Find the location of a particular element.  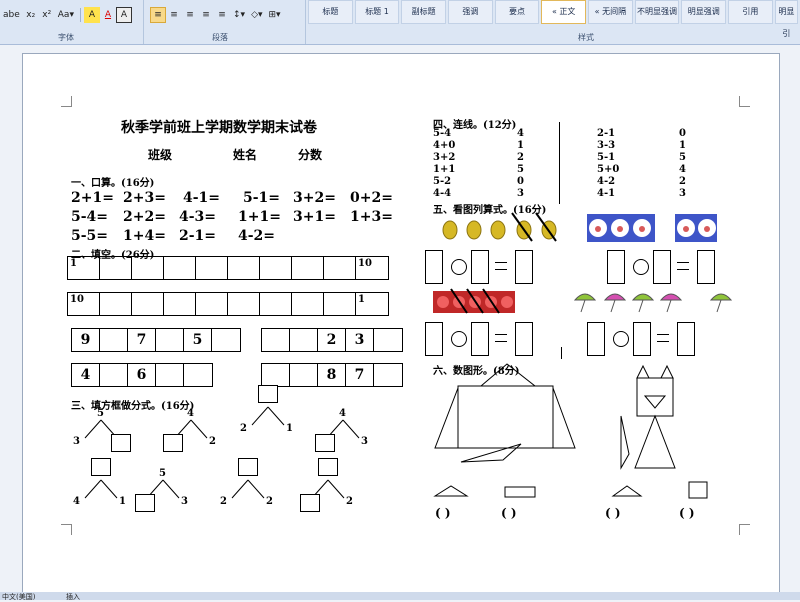

match-left-num: 0 is located at coordinates (520, 181).